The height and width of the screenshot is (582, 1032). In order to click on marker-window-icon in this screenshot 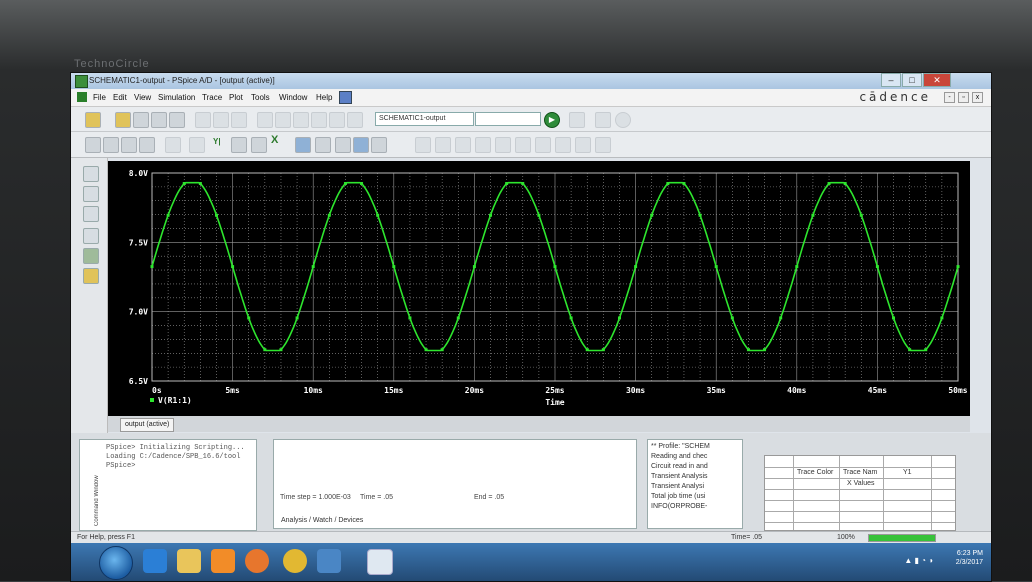, I will do `click(91, 276)`.